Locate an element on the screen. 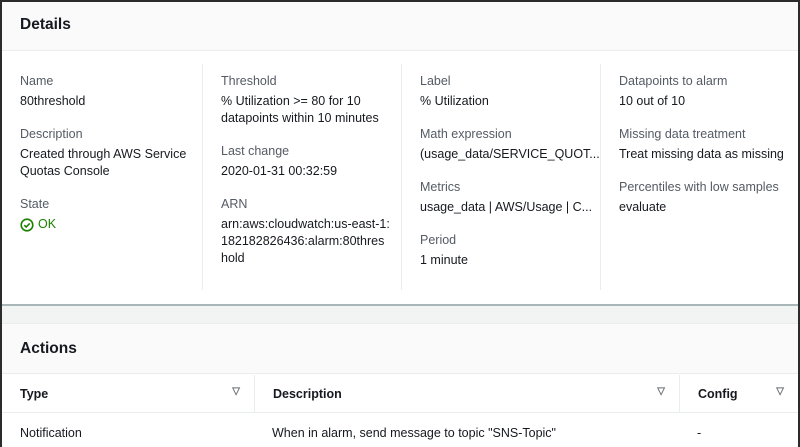 The width and height of the screenshot is (800, 447). state-text: OK is located at coordinates (47, 224).